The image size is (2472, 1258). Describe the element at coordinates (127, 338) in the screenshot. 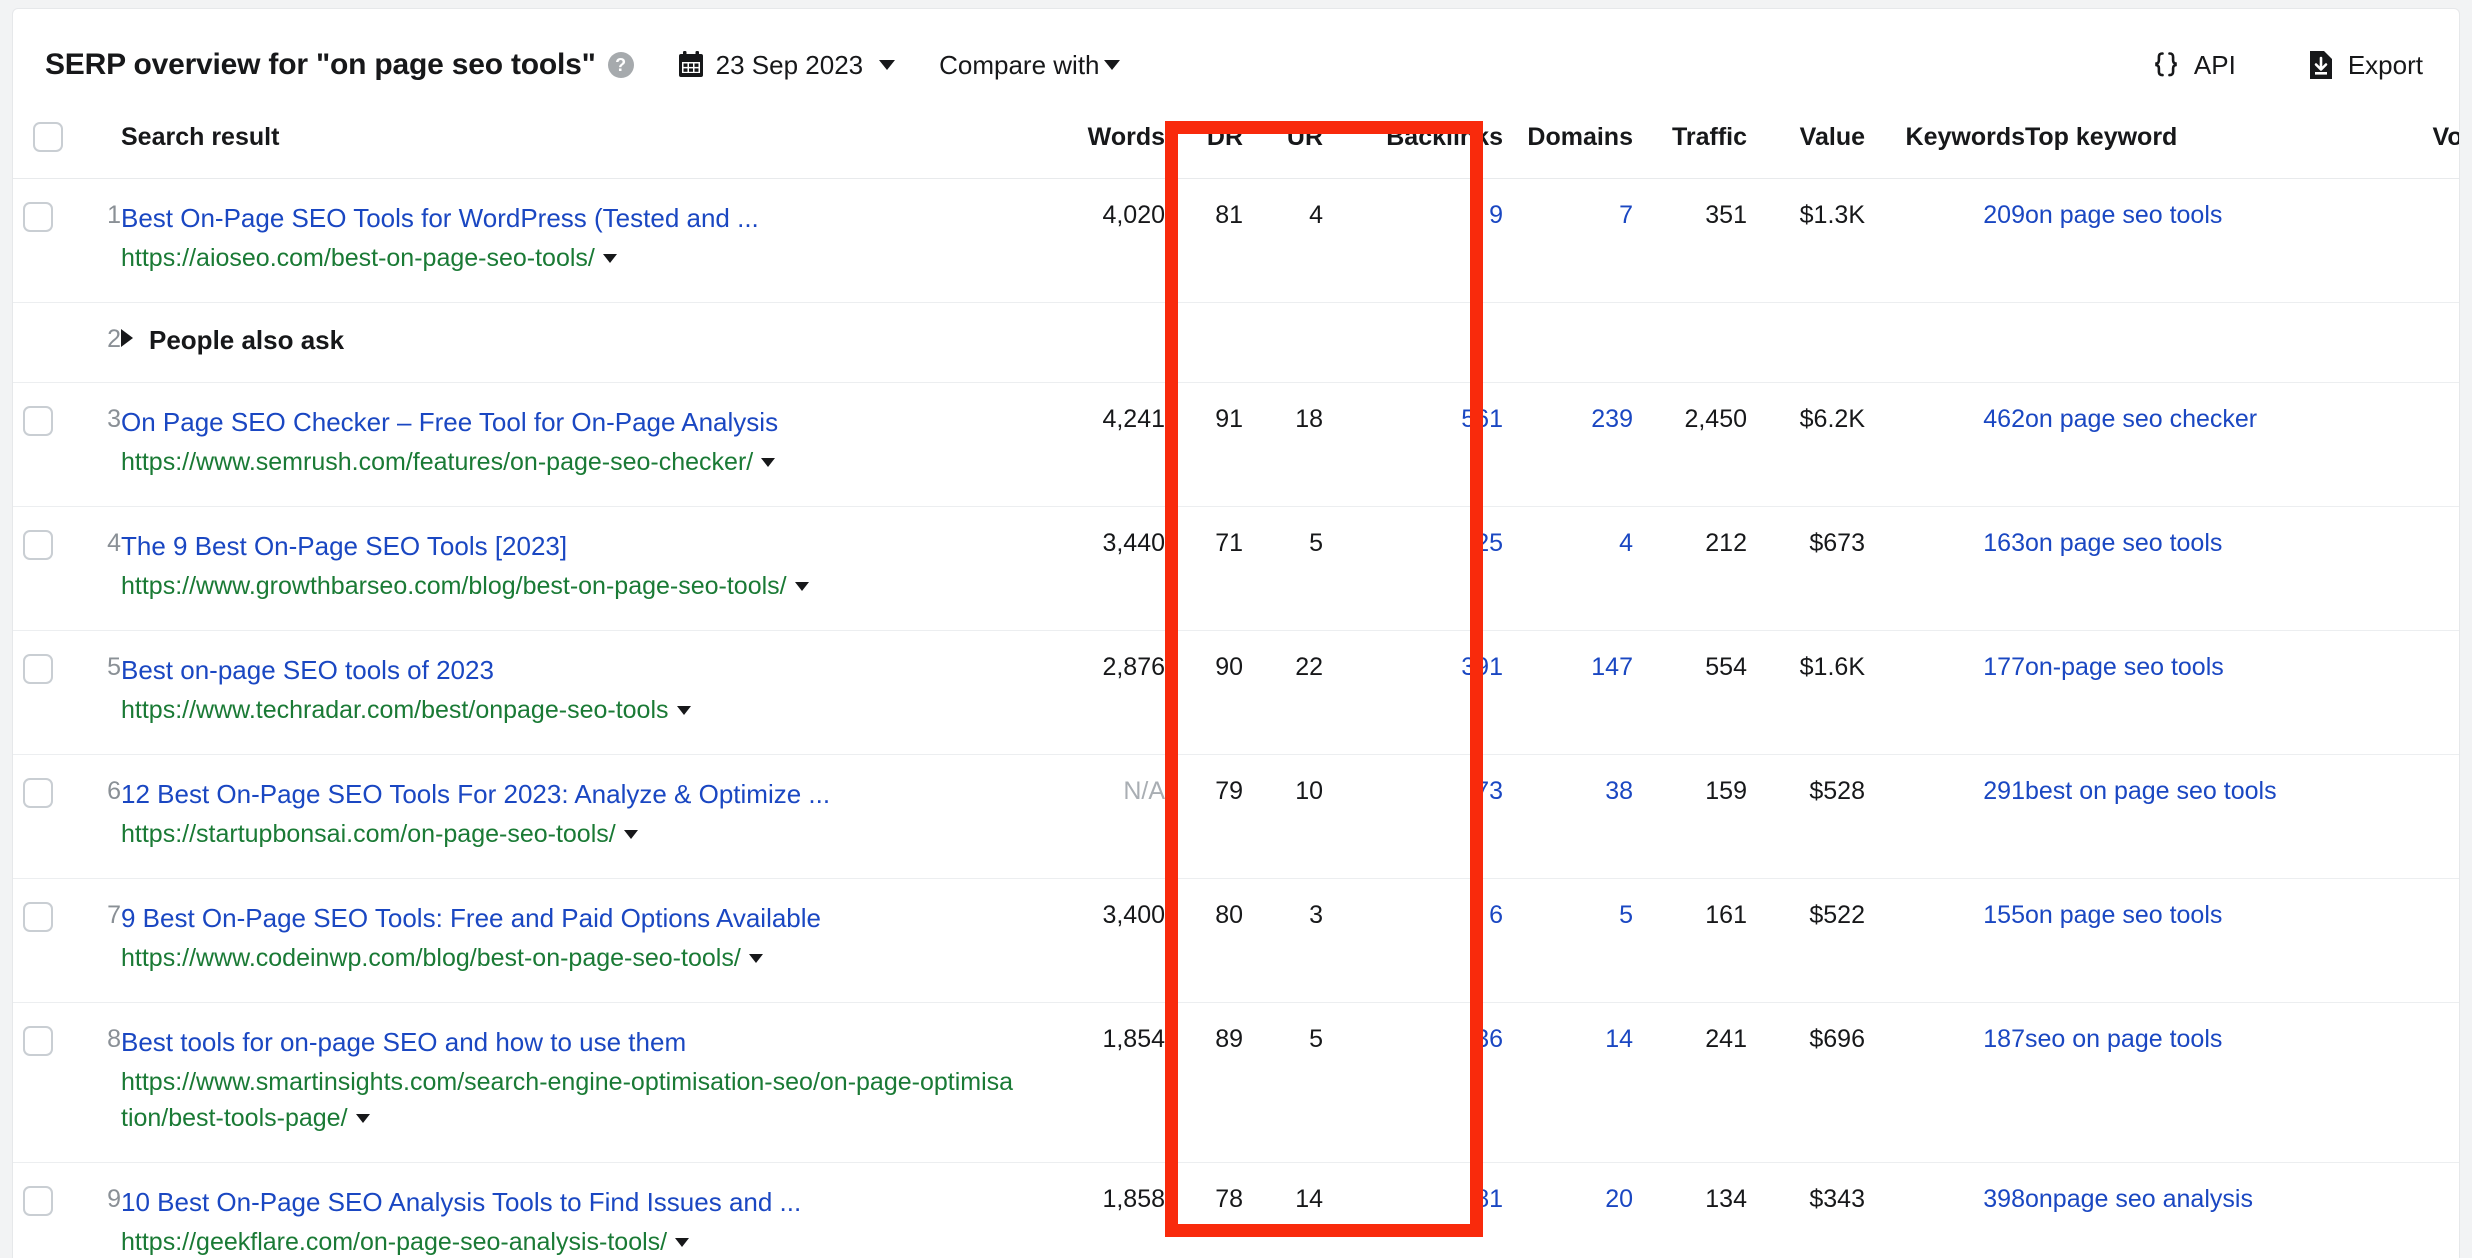

I see `expand-triangle-icon` at that location.